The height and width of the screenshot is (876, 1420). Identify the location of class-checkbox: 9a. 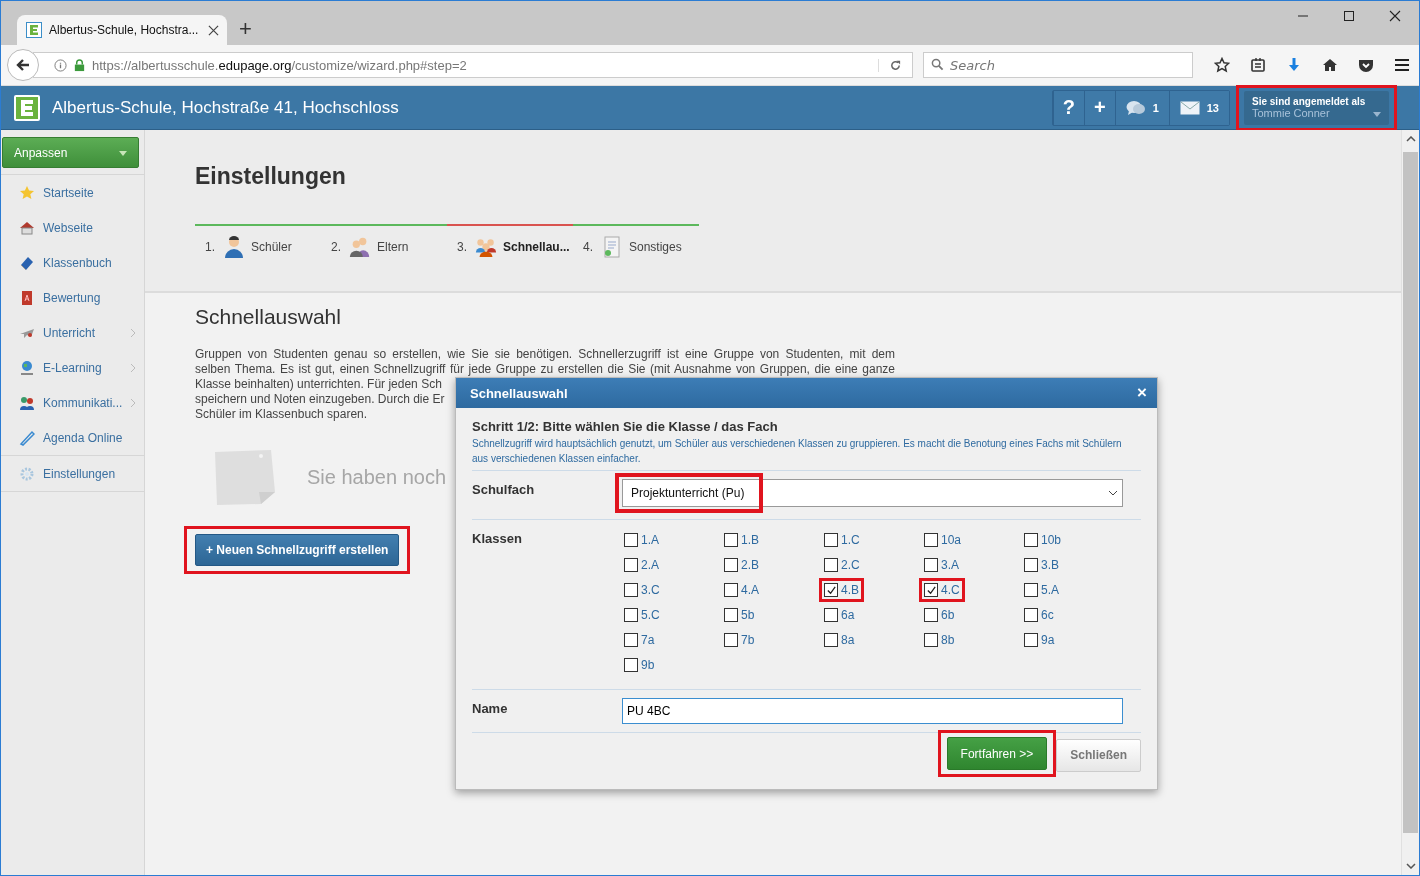
(1039, 640).